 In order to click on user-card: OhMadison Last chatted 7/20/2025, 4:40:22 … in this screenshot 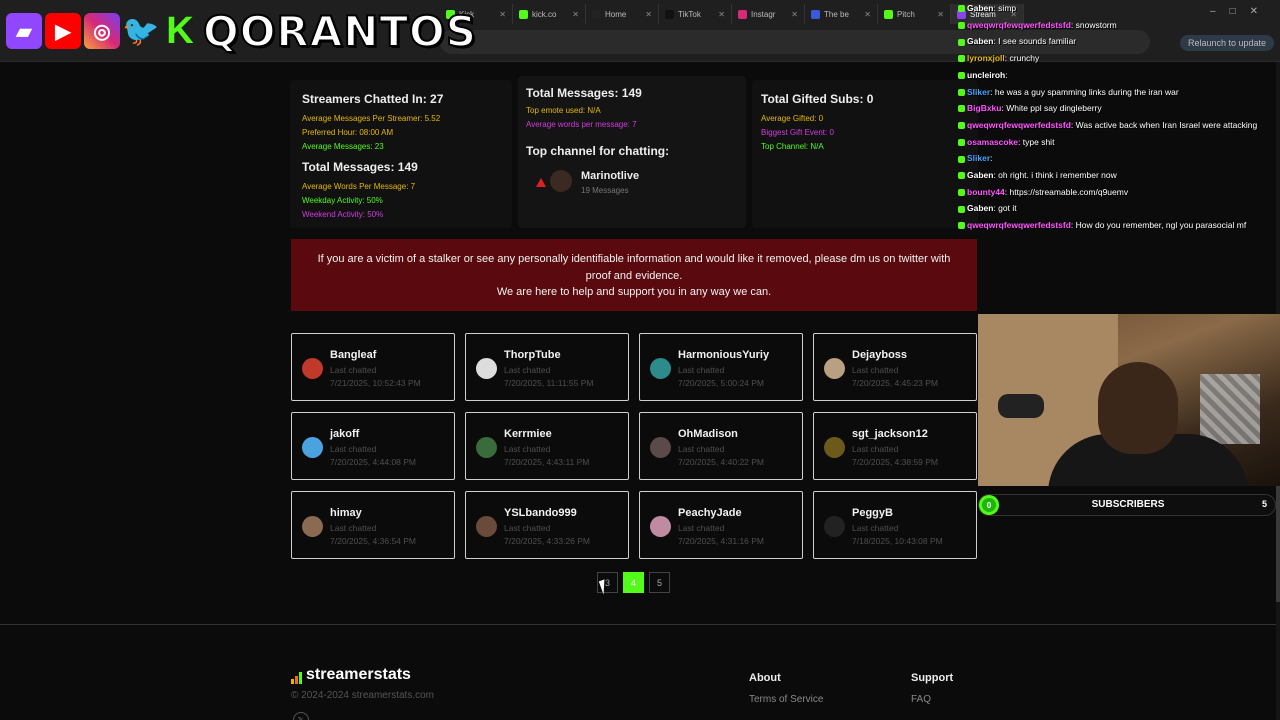, I will do `click(721, 446)`.